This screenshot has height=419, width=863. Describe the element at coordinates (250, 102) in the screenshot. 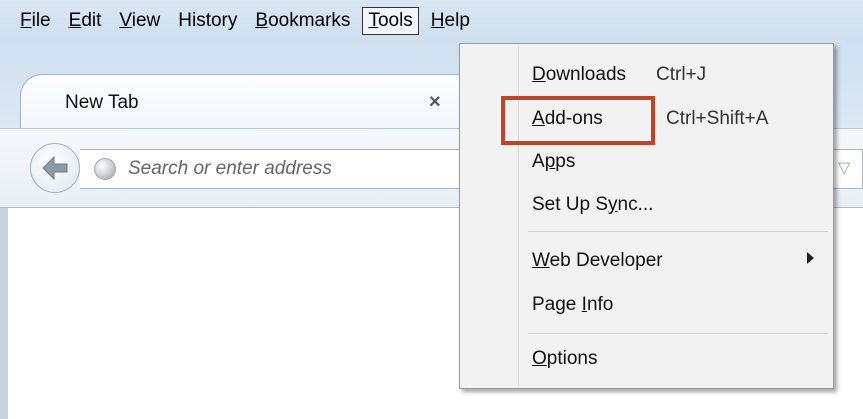

I see `tab-new-tab: New Tab ×` at that location.